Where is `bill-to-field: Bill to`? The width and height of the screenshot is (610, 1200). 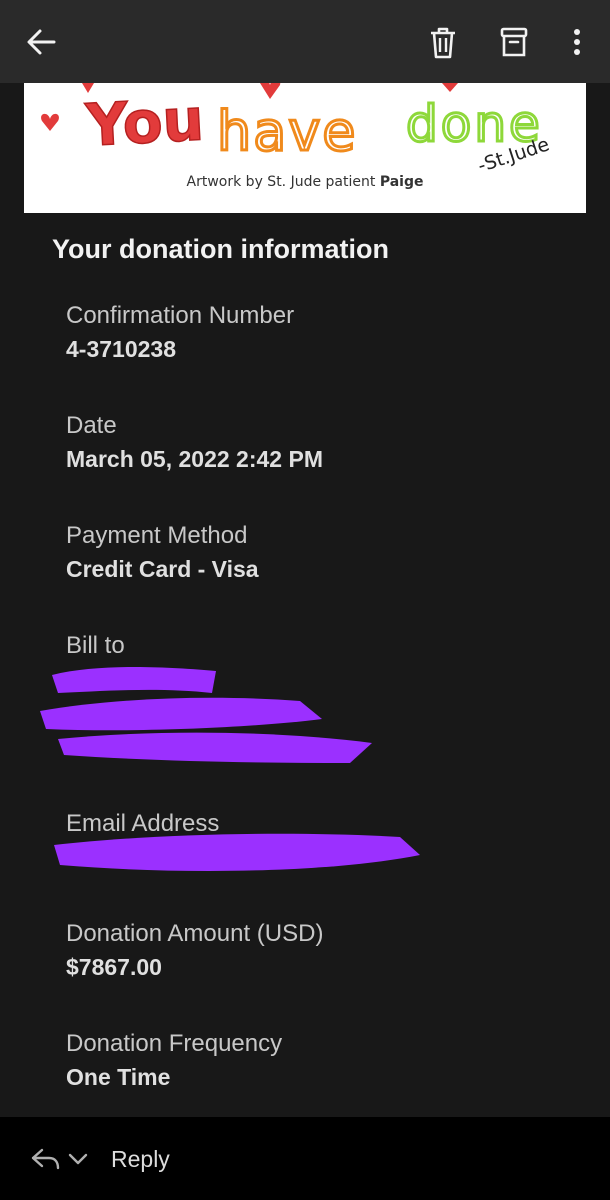 bill-to-field: Bill to is located at coordinates (95, 646).